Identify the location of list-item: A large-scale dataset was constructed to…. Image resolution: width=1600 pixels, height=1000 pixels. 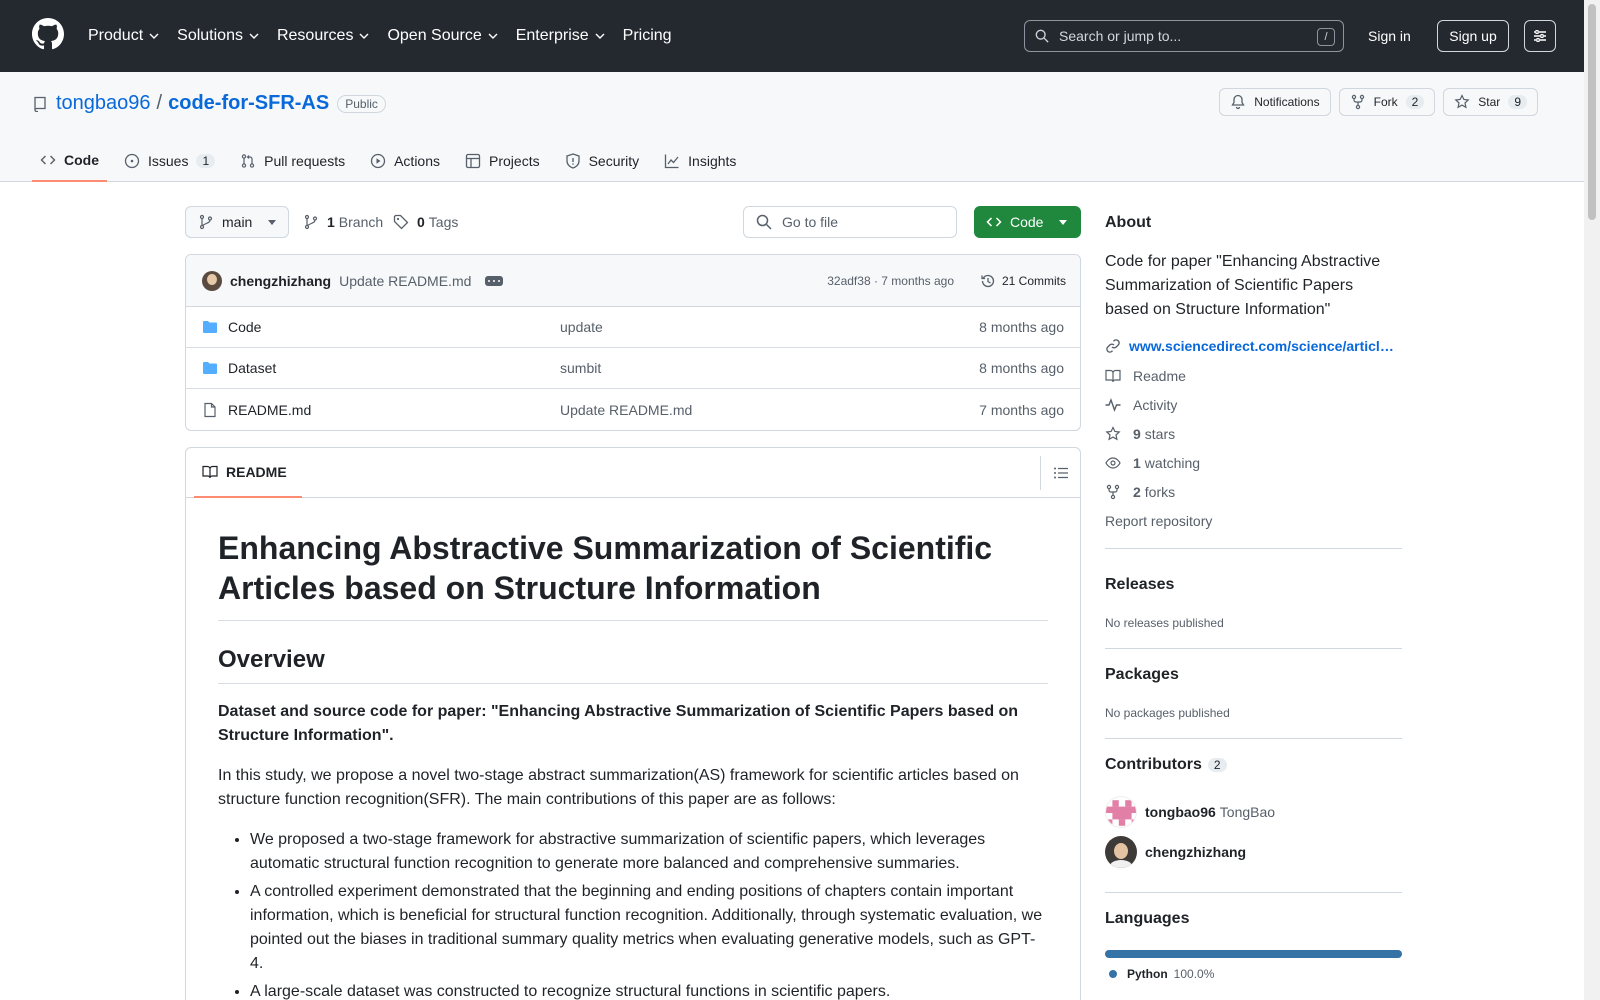
(649, 990).